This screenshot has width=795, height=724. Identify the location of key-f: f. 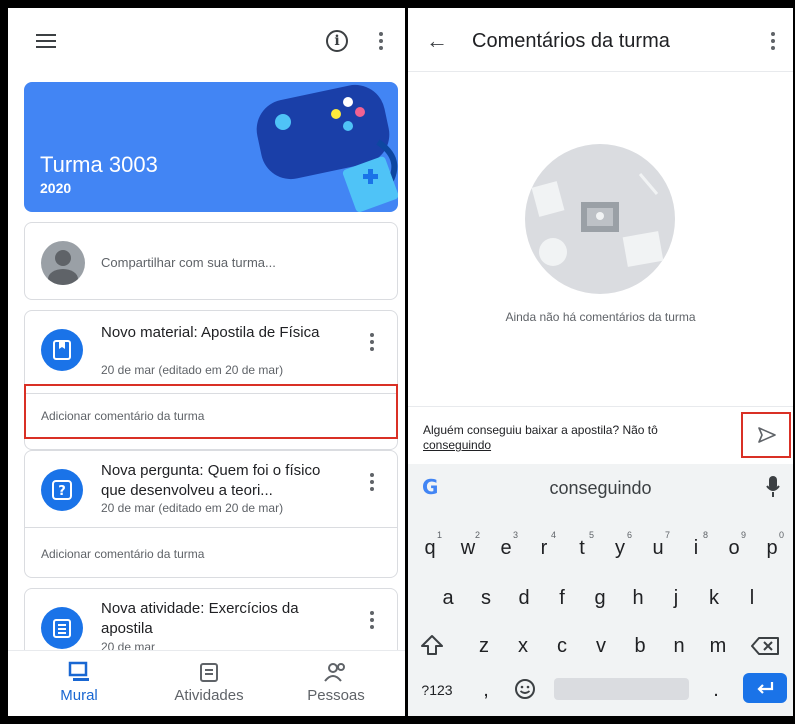
(562, 598).